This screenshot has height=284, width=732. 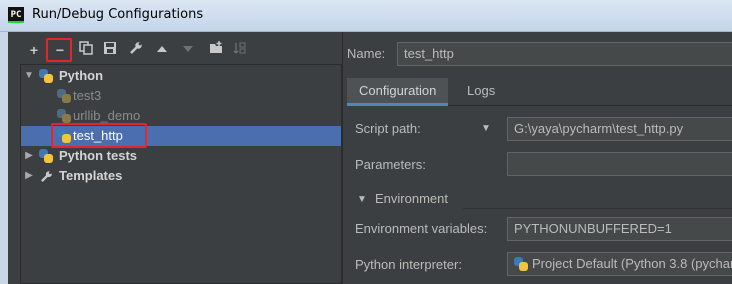 I want to click on name-label: Name:, so click(x=366, y=53).